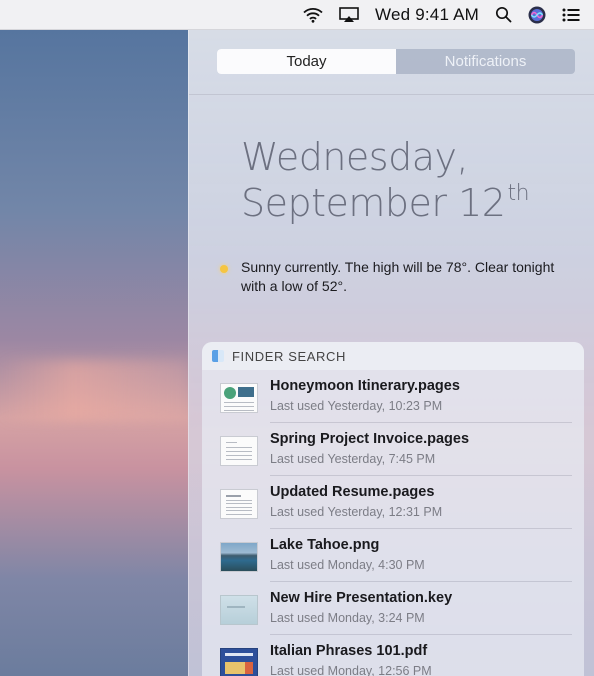 The image size is (594, 676). Describe the element at coordinates (356, 406) in the screenshot. I see `file-last-used: Last used Yesterday, 10:23 PM` at that location.